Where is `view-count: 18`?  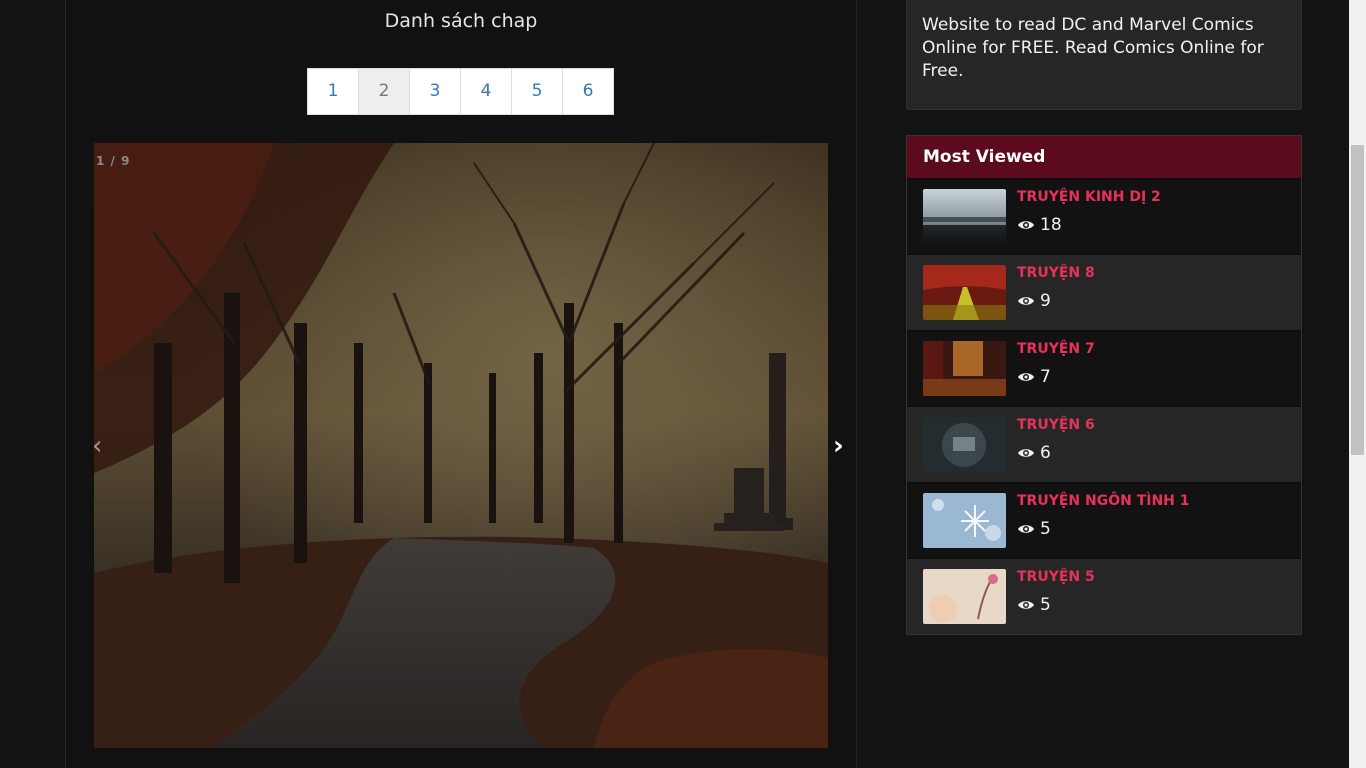 view-count: 18 is located at coordinates (1039, 225).